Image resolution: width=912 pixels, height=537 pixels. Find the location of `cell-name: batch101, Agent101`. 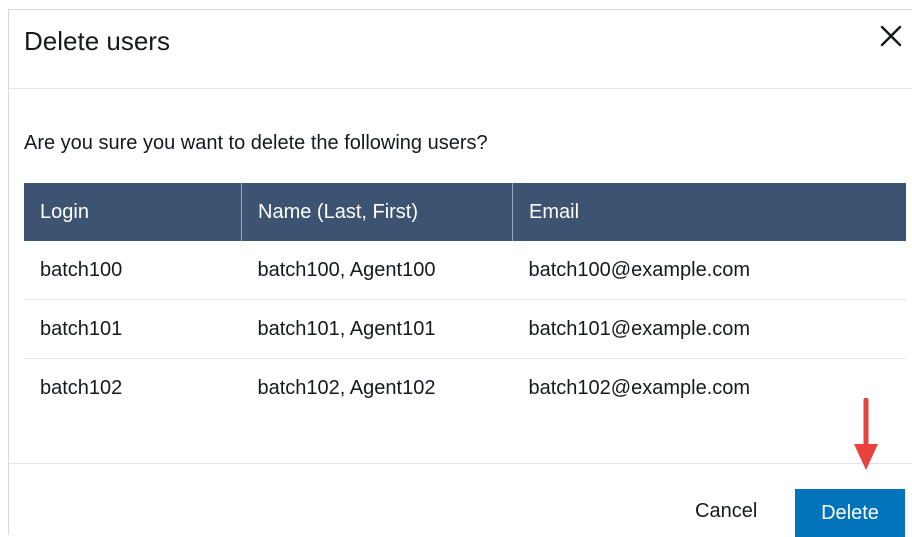

cell-name: batch101, Agent101 is located at coordinates (377, 329).